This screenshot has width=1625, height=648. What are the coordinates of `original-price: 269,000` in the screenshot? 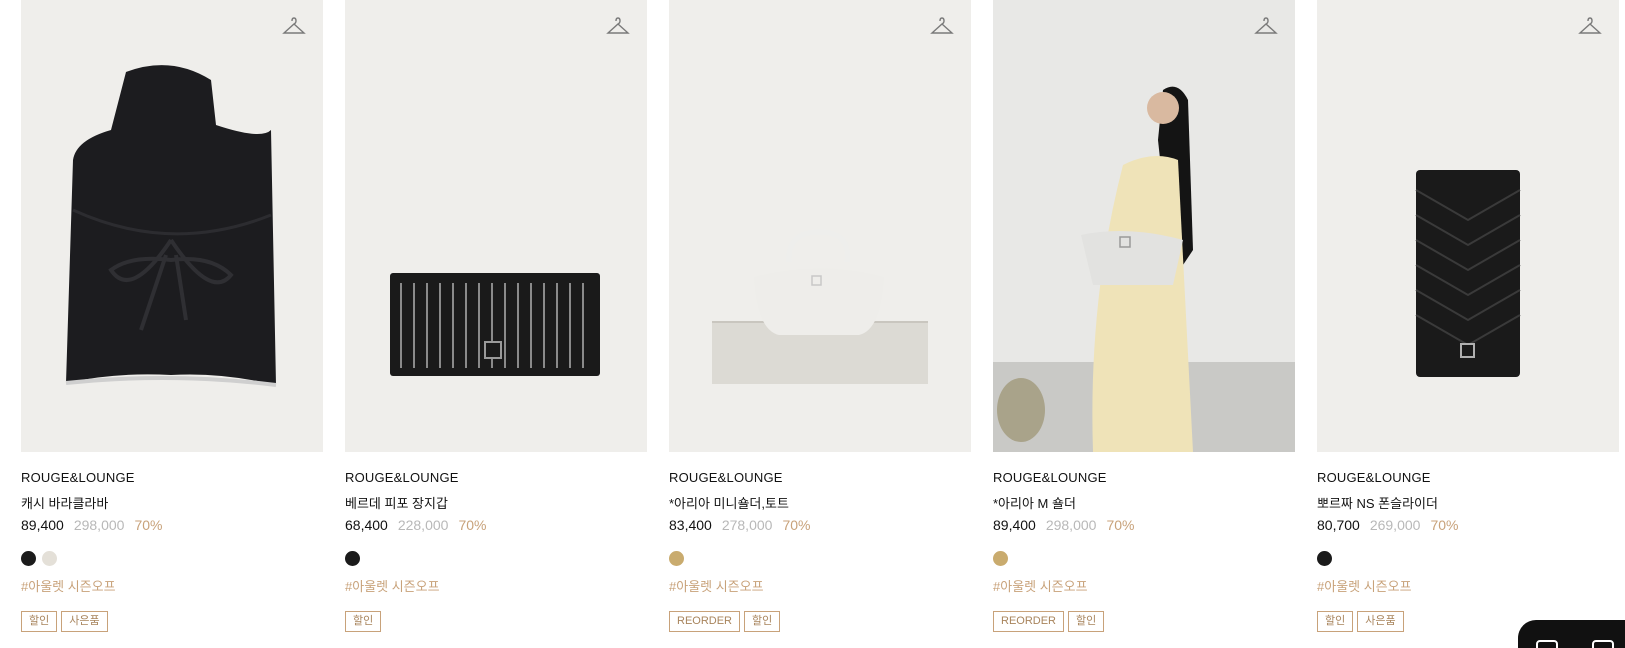 It's located at (1395, 525).